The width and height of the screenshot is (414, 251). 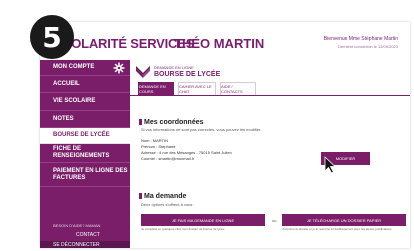 I want to click on sidebar-item-school-life: VIE SCOLAIRE, so click(x=85, y=102).